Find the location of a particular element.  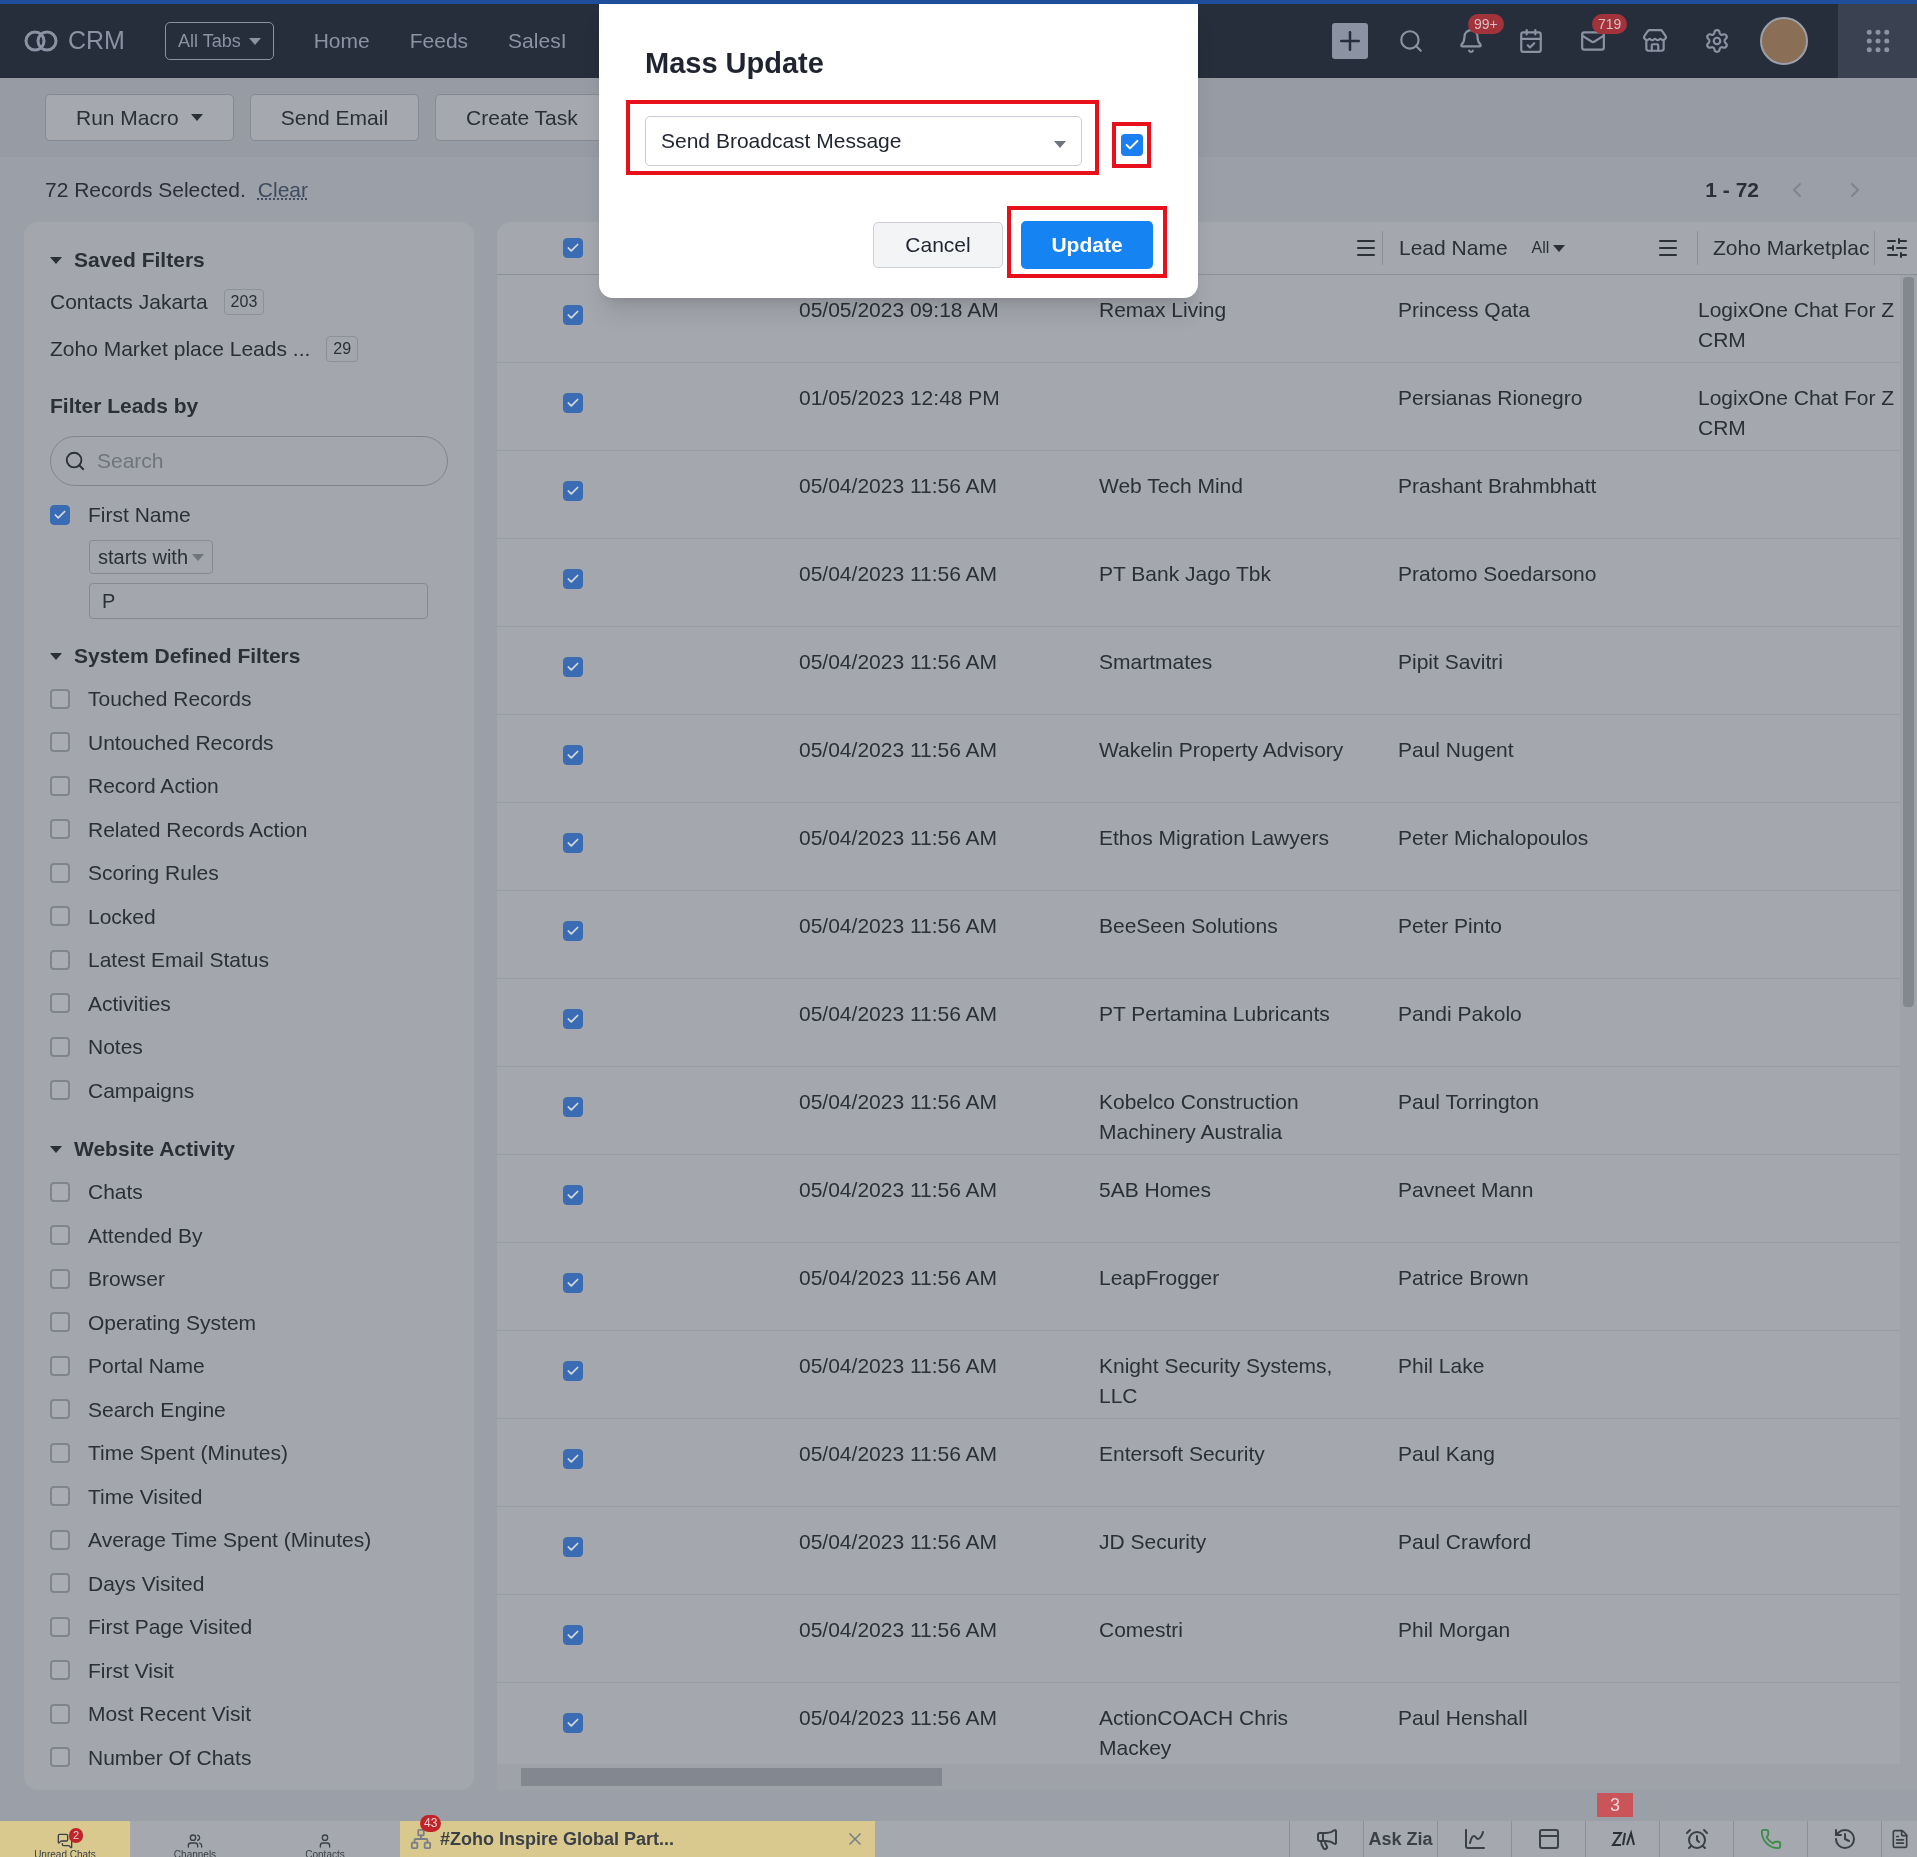

bell-icon is located at coordinates (1471, 41).